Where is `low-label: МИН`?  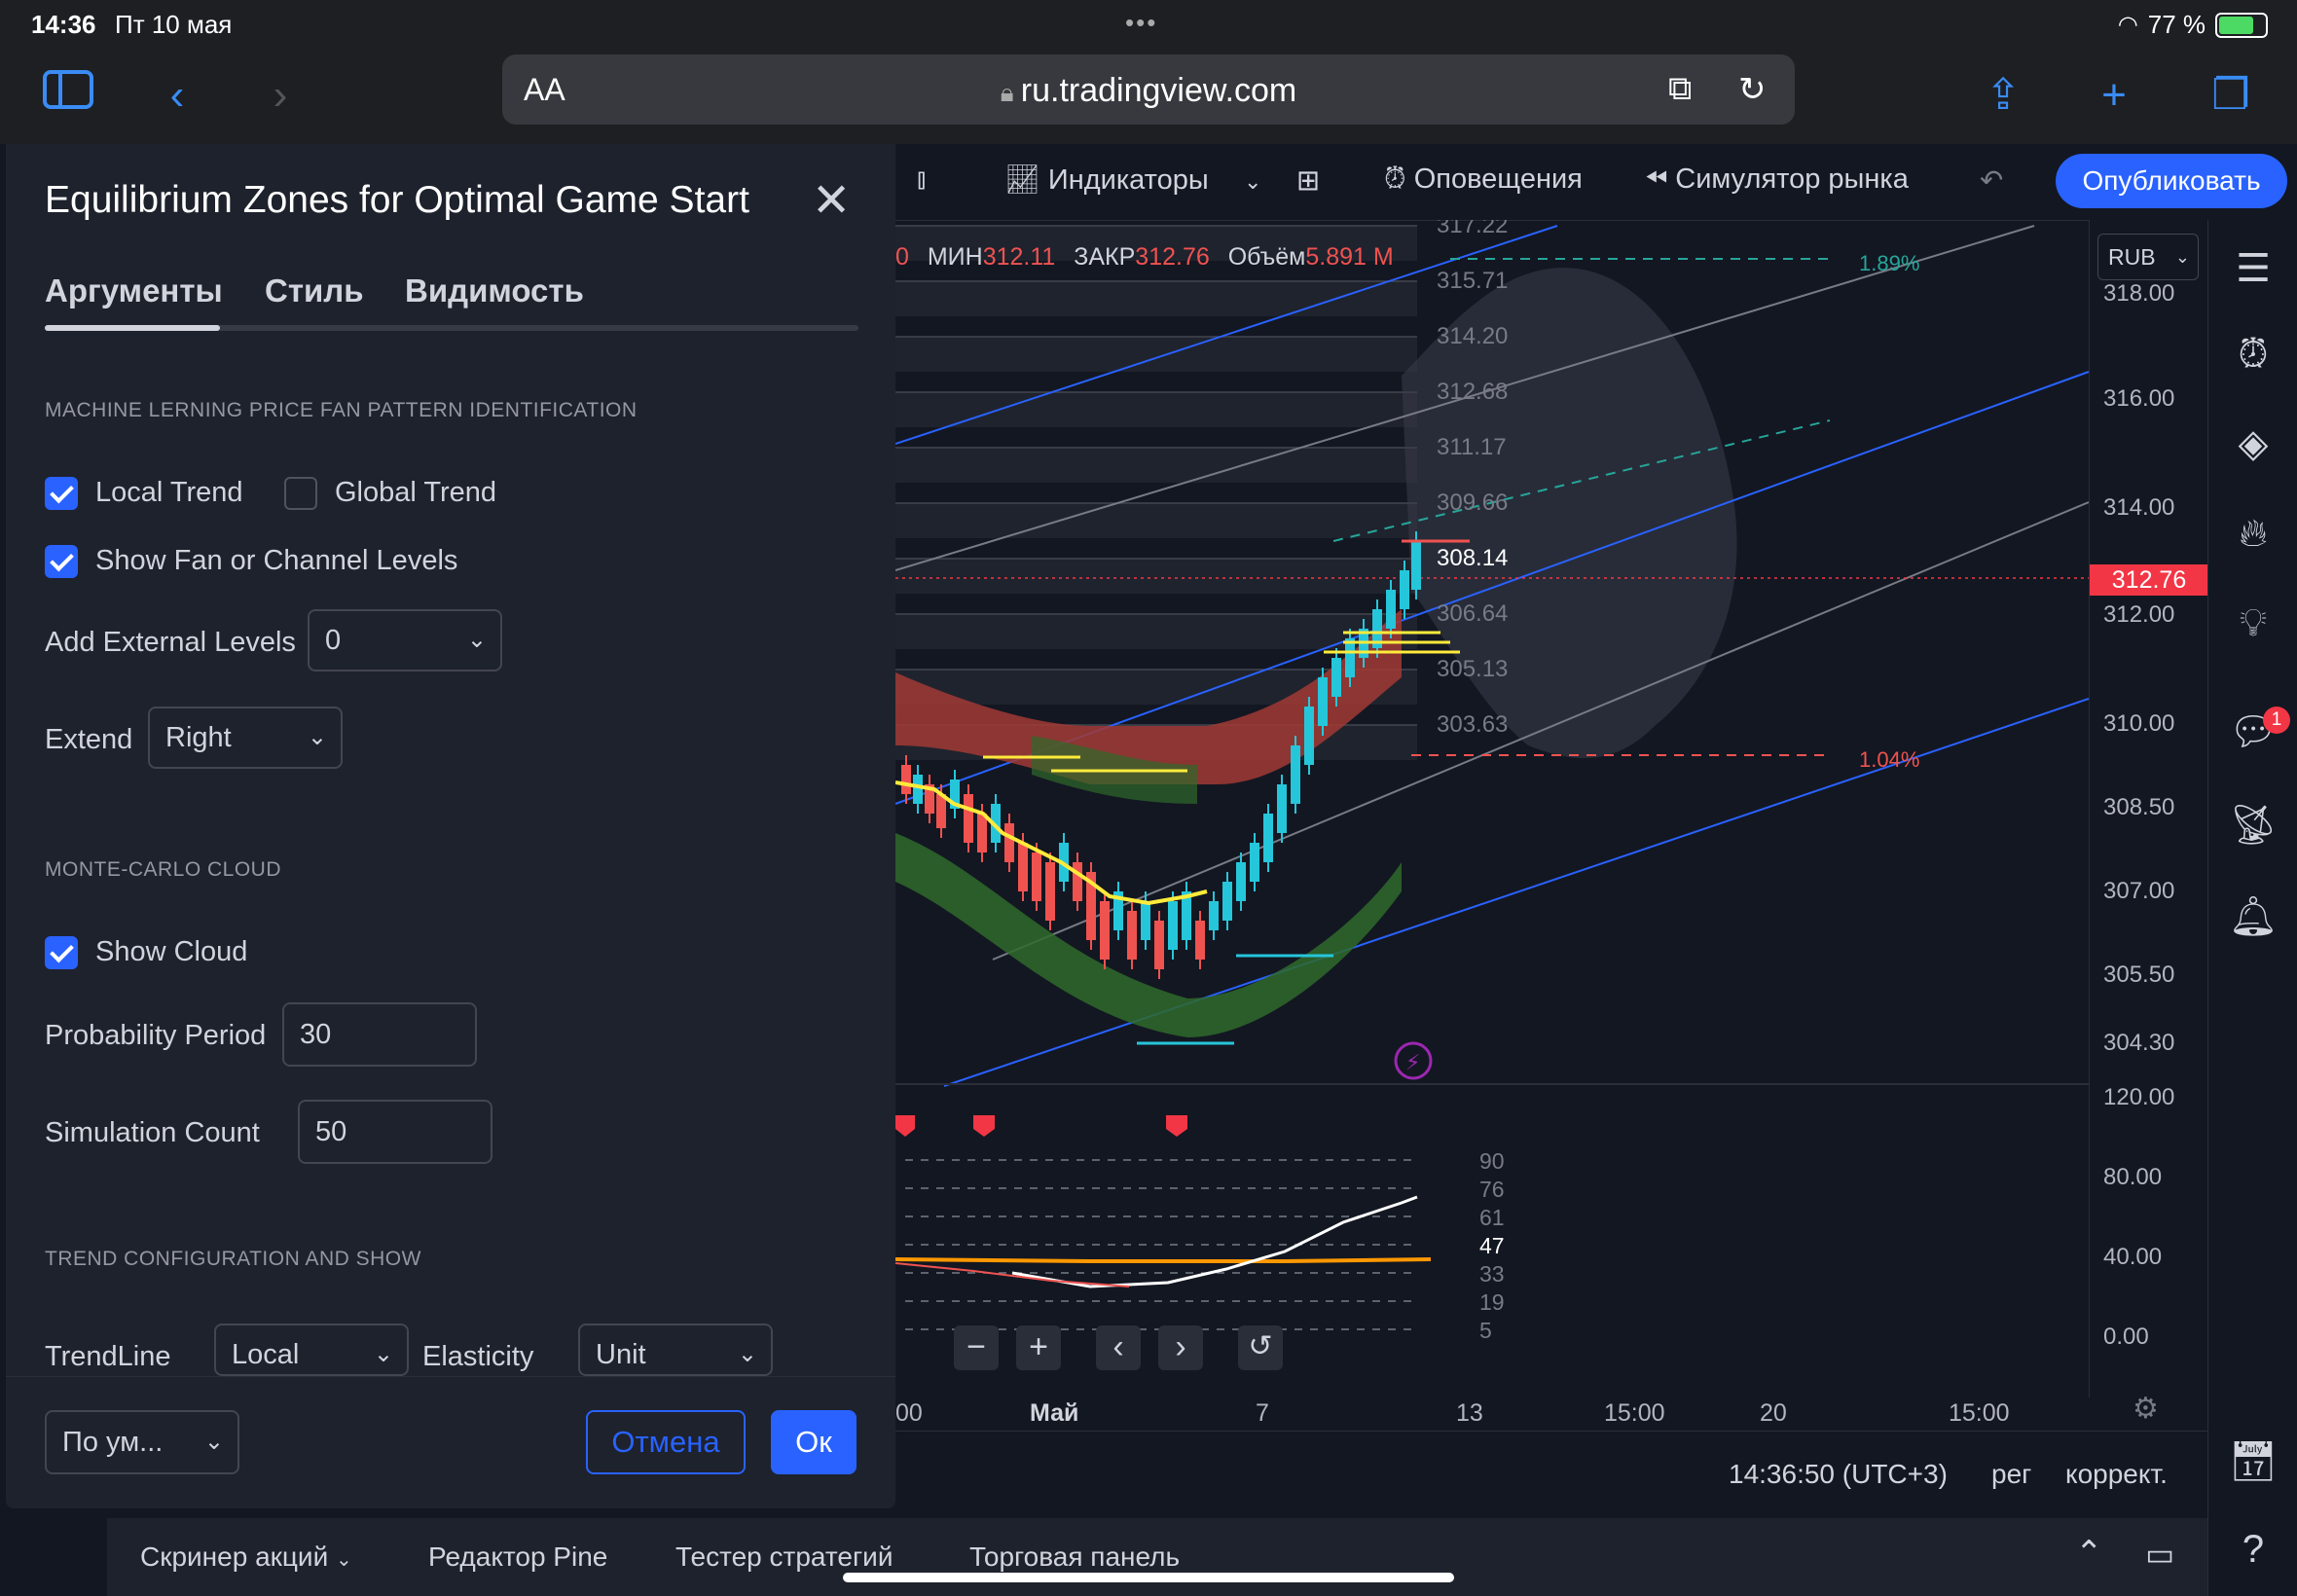
low-label: МИН is located at coordinates (955, 257).